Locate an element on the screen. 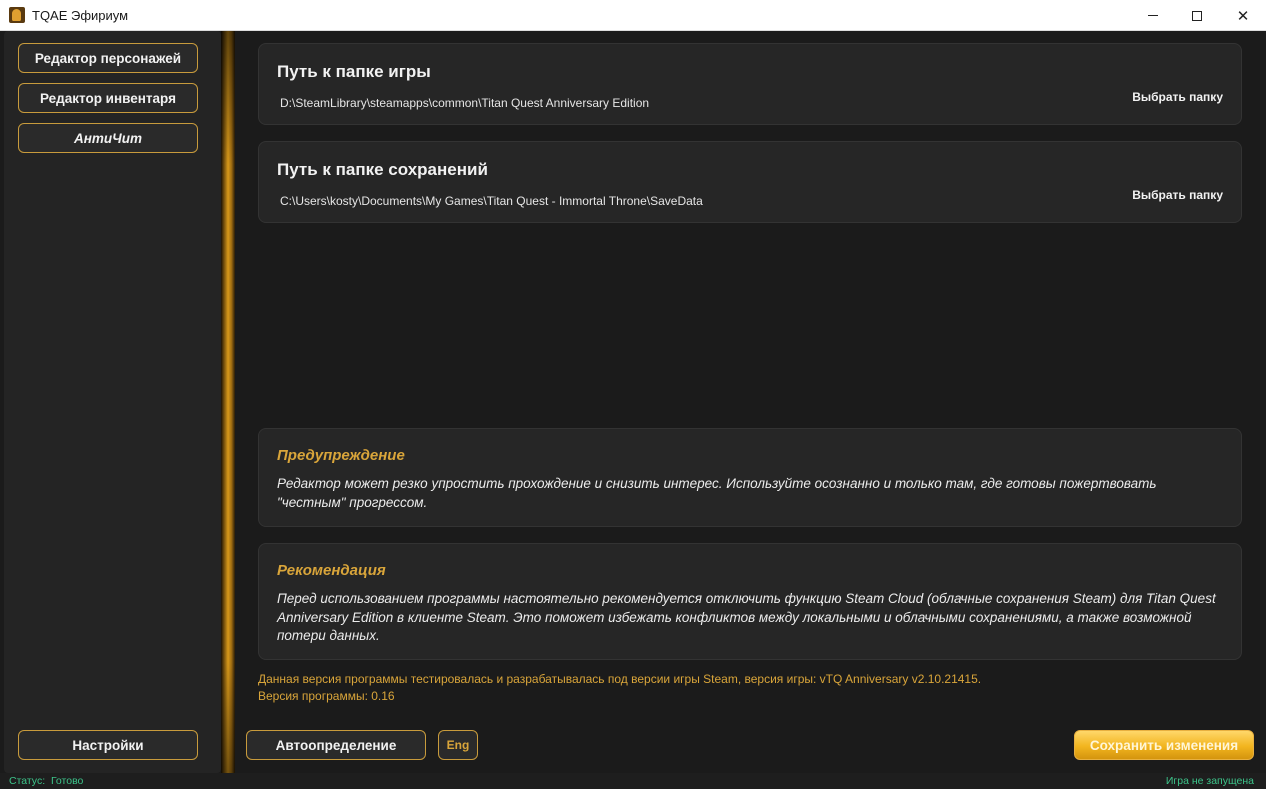 The width and height of the screenshot is (1266, 789). status-left: Статус: Готово is located at coordinates (46, 781).